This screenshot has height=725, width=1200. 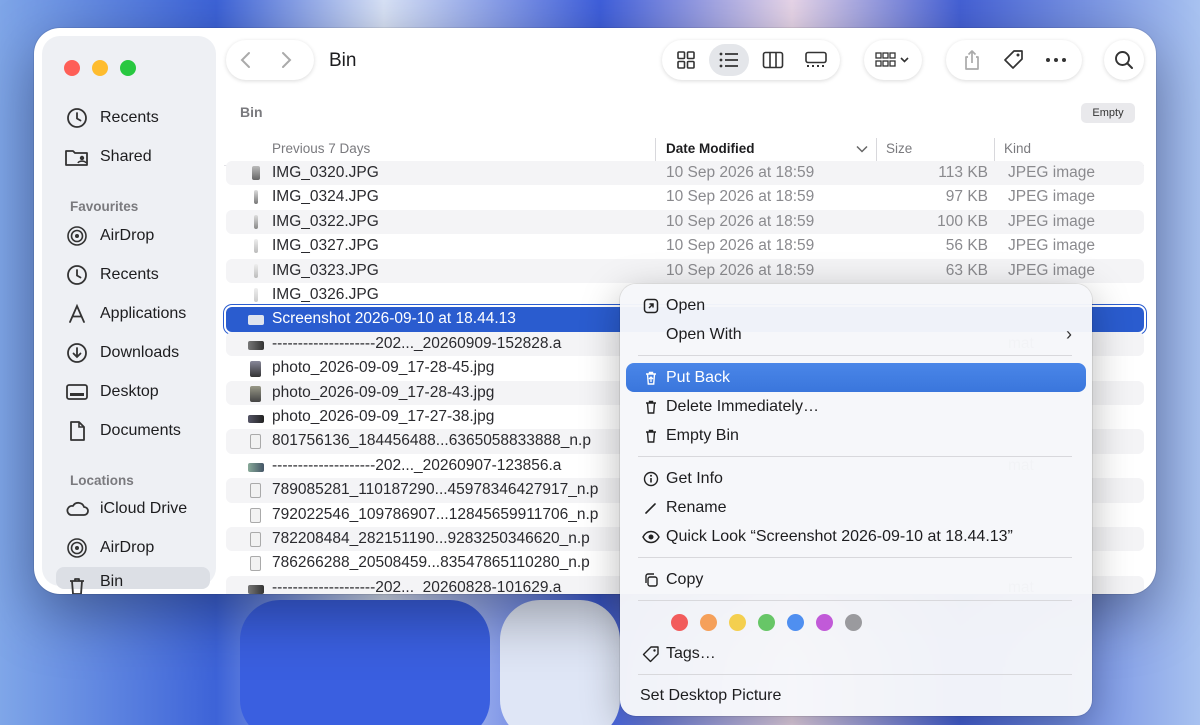 I want to click on sidebar-item-label: Documents, so click(x=140, y=430).